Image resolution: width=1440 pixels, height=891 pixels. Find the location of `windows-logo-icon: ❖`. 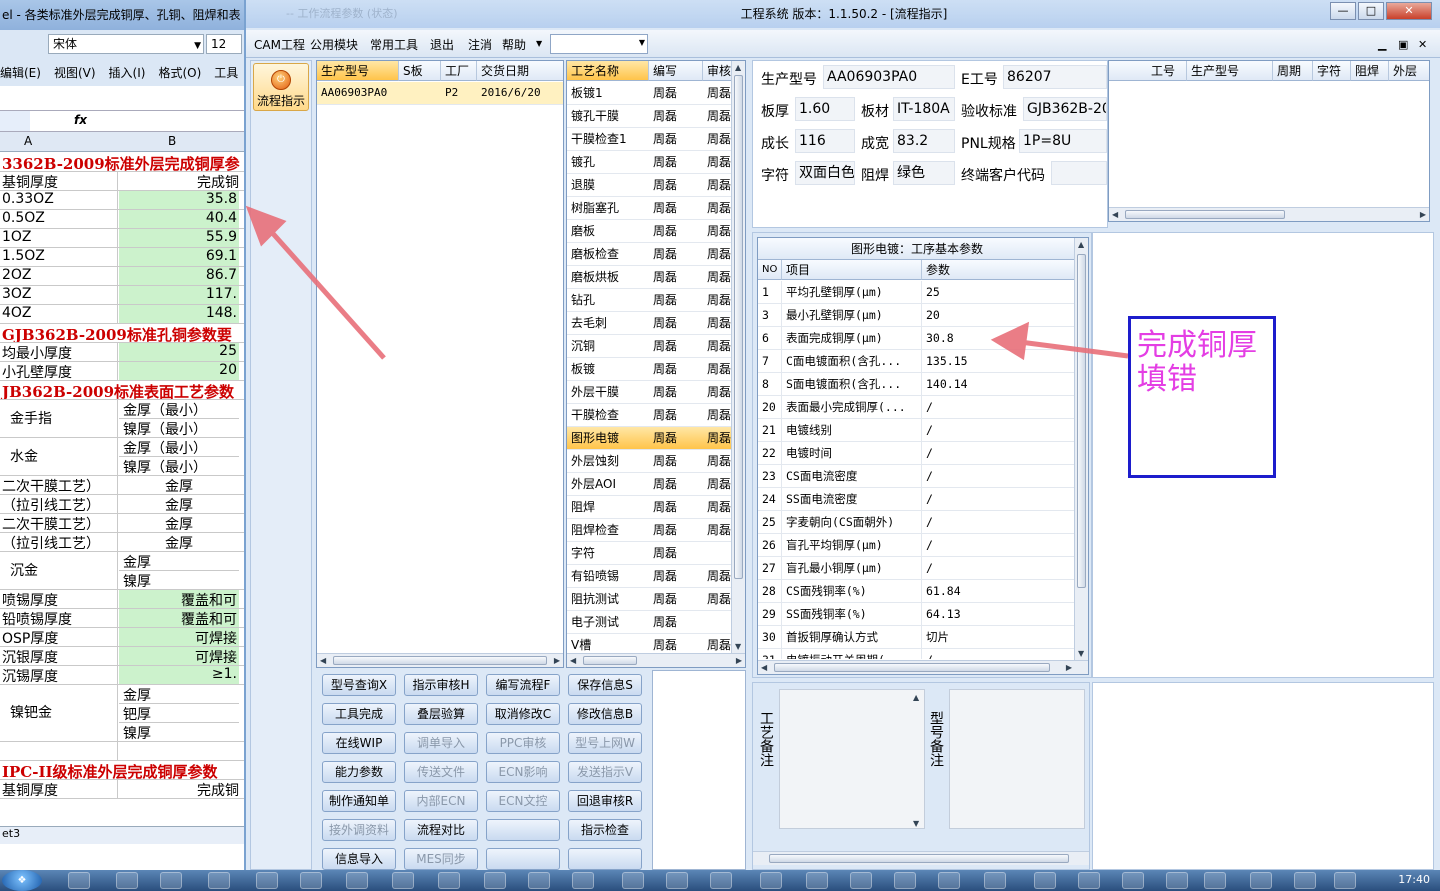

windows-logo-icon: ❖ is located at coordinates (22, 880).